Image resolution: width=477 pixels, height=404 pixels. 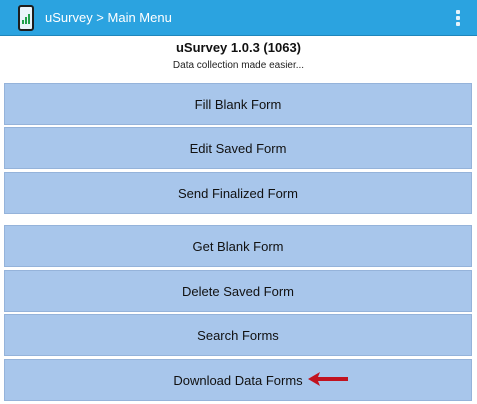 I want to click on app-bar: uSurvey > Main Menu, so click(x=238, y=18).